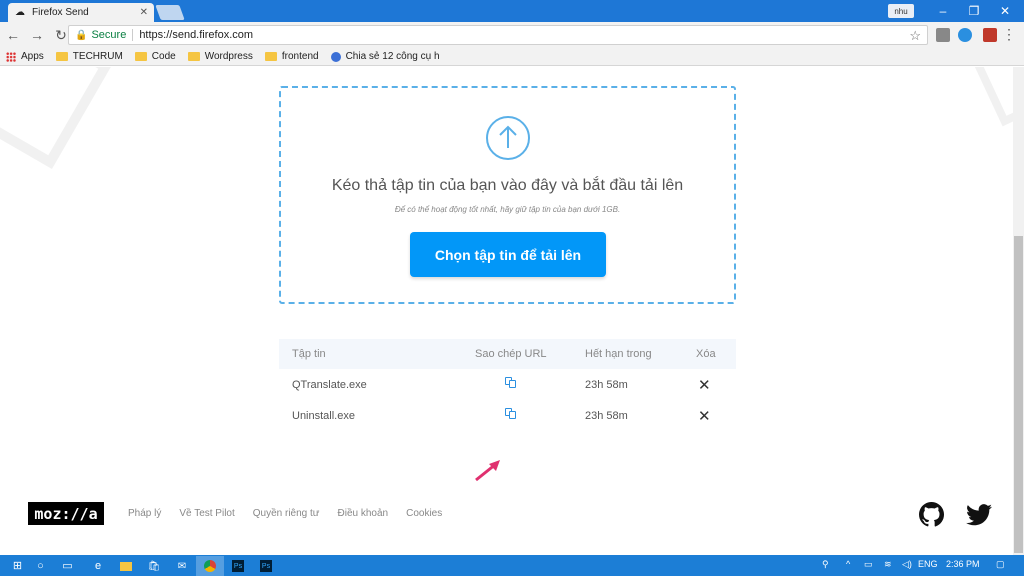  I want to click on extension-sync-icon, so click(965, 35).